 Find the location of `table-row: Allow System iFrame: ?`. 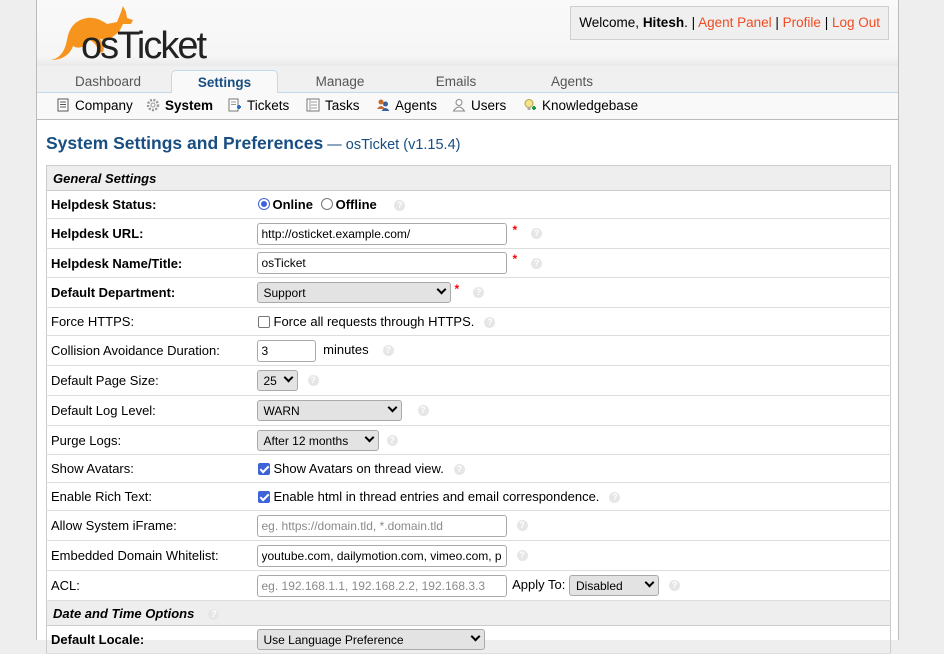

table-row: Allow System iFrame: ? is located at coordinates (468, 525).